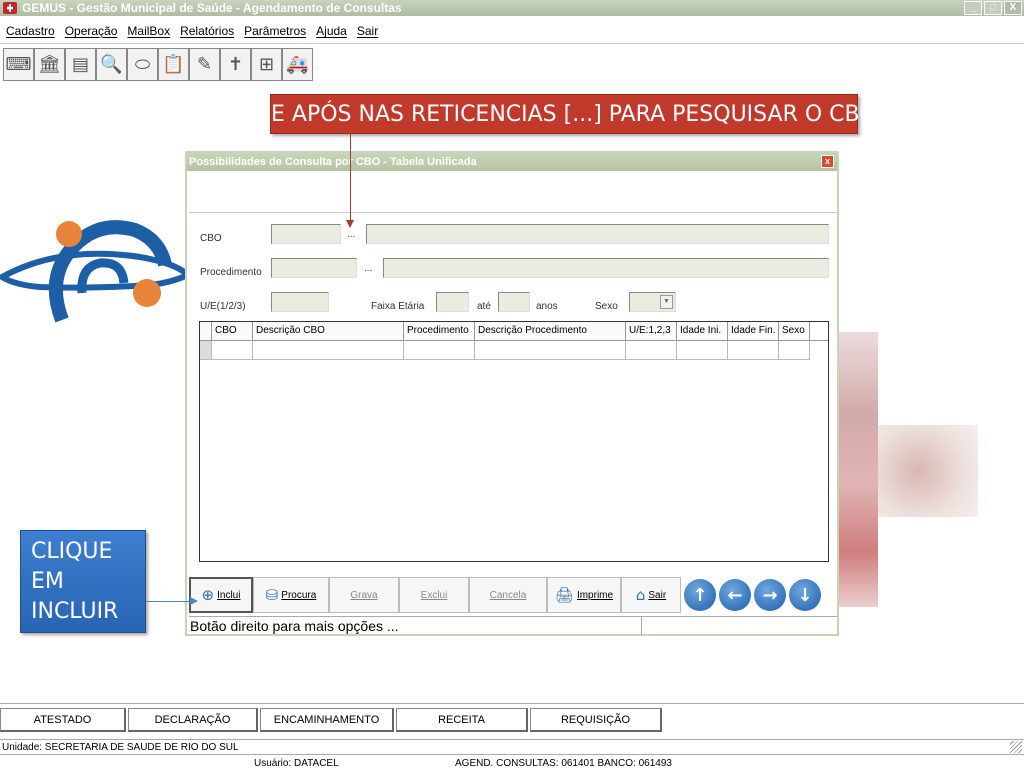 This screenshot has width=1024, height=768. Describe the element at coordinates (328, 331) in the screenshot. I see `grid-header-descricao-cbo: Descrição CBO` at that location.